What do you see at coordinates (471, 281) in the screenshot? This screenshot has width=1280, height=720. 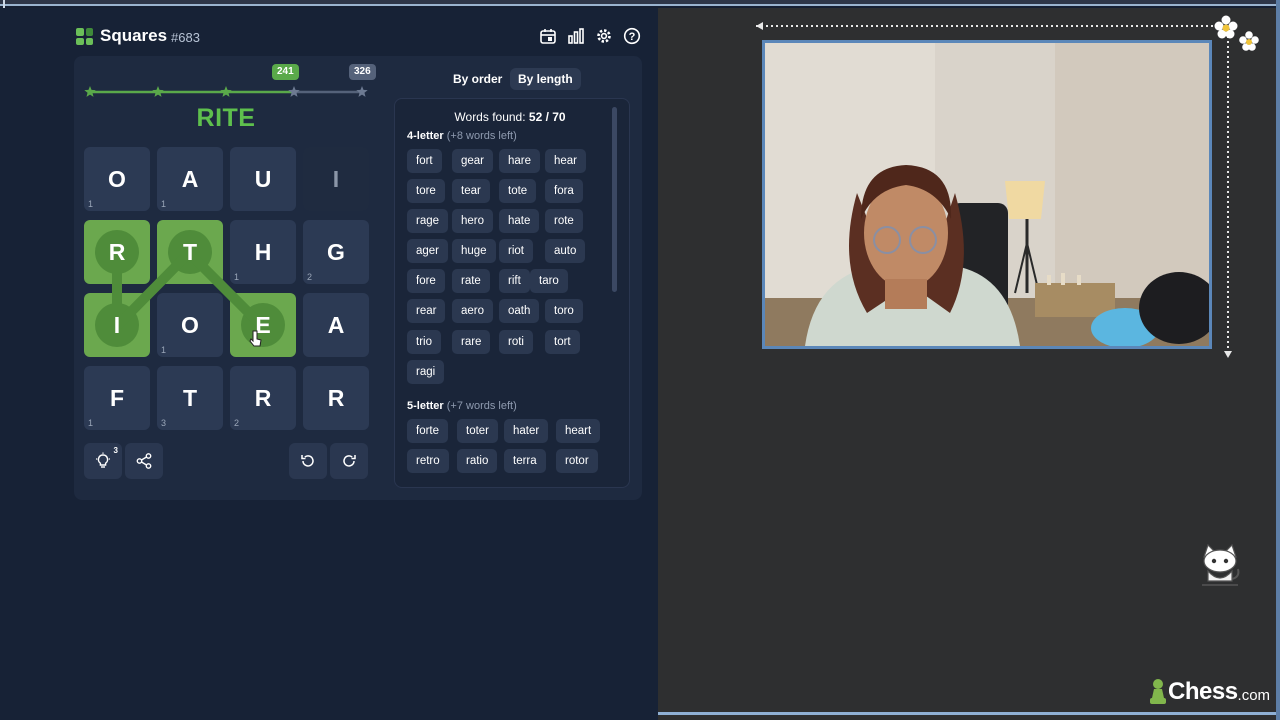 I see `word-chip: rate` at bounding box center [471, 281].